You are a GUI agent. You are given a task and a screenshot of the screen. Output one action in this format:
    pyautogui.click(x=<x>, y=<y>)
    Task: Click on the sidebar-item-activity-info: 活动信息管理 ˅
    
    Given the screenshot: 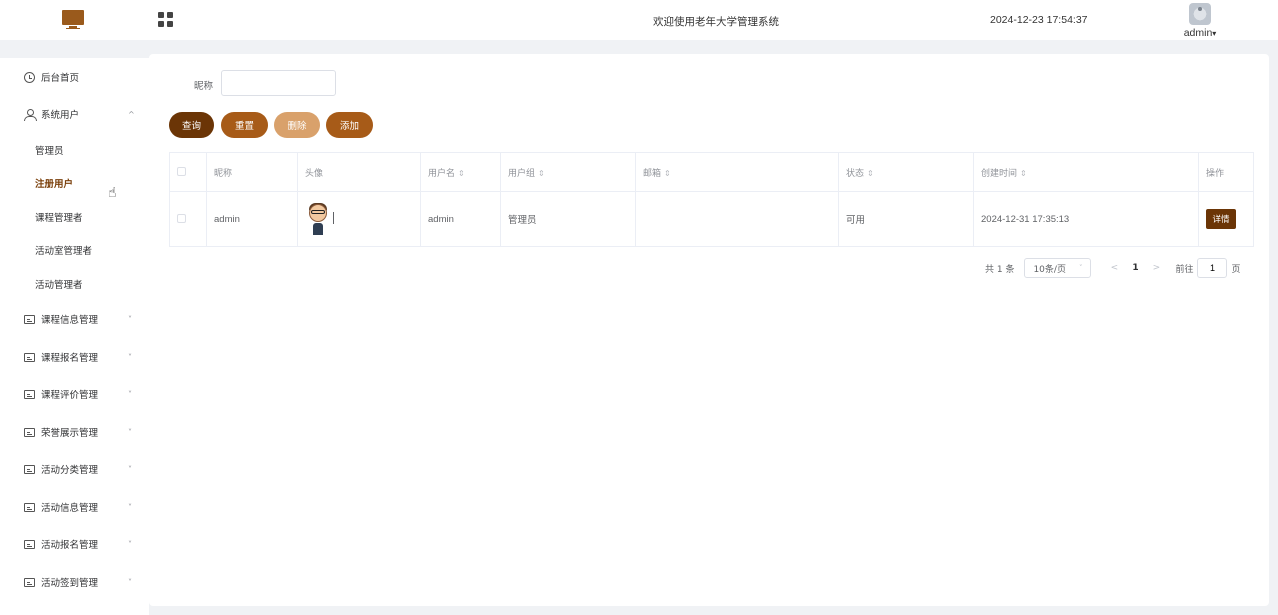 What is the action you would take?
    pyautogui.click(x=74, y=507)
    